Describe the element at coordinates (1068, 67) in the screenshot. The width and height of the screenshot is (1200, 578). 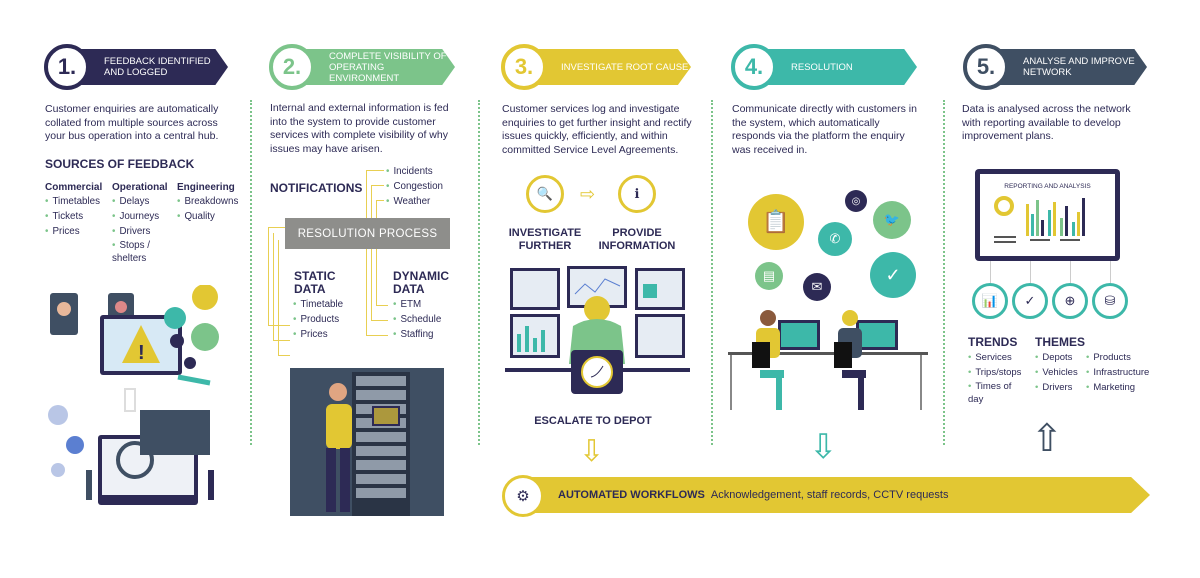
I see `step5-banner: Analyse and improve network` at that location.